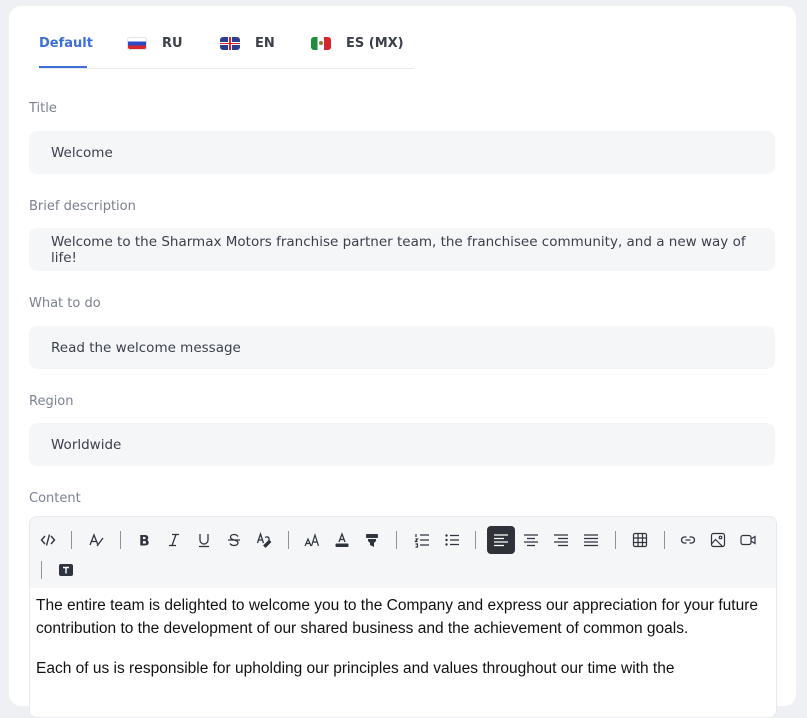 The width and height of the screenshot is (807, 718). Describe the element at coordinates (63, 67) in the screenshot. I see `active-tab-indicator` at that location.